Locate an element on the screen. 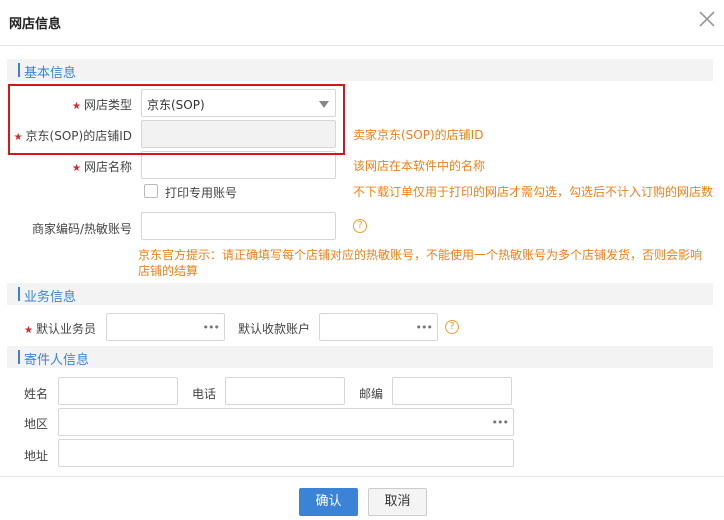  section-title: 业务信息 is located at coordinates (50, 297).